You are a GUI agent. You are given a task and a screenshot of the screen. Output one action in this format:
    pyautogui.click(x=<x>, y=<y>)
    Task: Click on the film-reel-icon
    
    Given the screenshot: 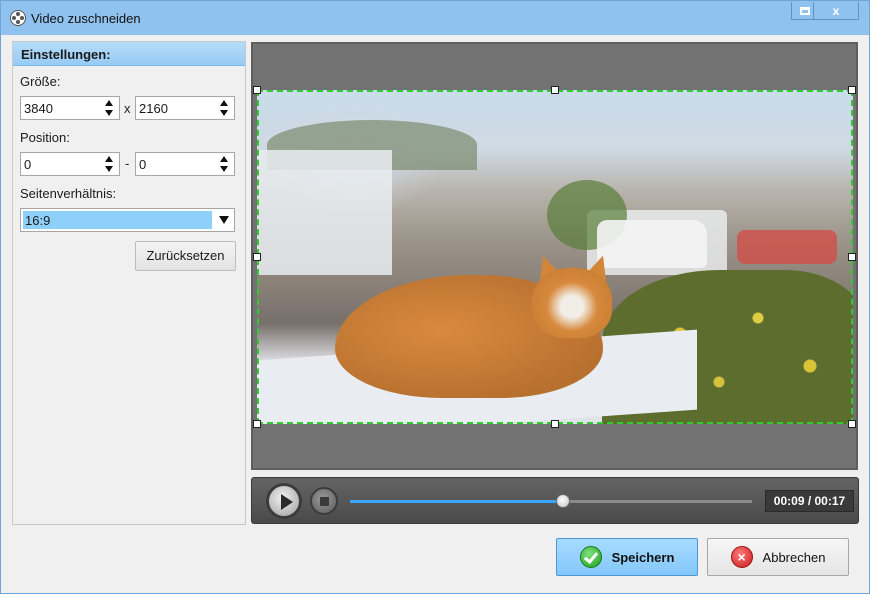 What is the action you would take?
    pyautogui.click(x=18, y=18)
    